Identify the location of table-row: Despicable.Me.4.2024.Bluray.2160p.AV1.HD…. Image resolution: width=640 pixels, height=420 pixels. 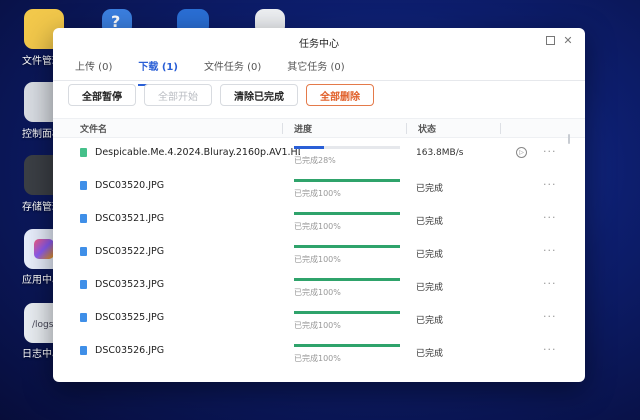
(319, 153).